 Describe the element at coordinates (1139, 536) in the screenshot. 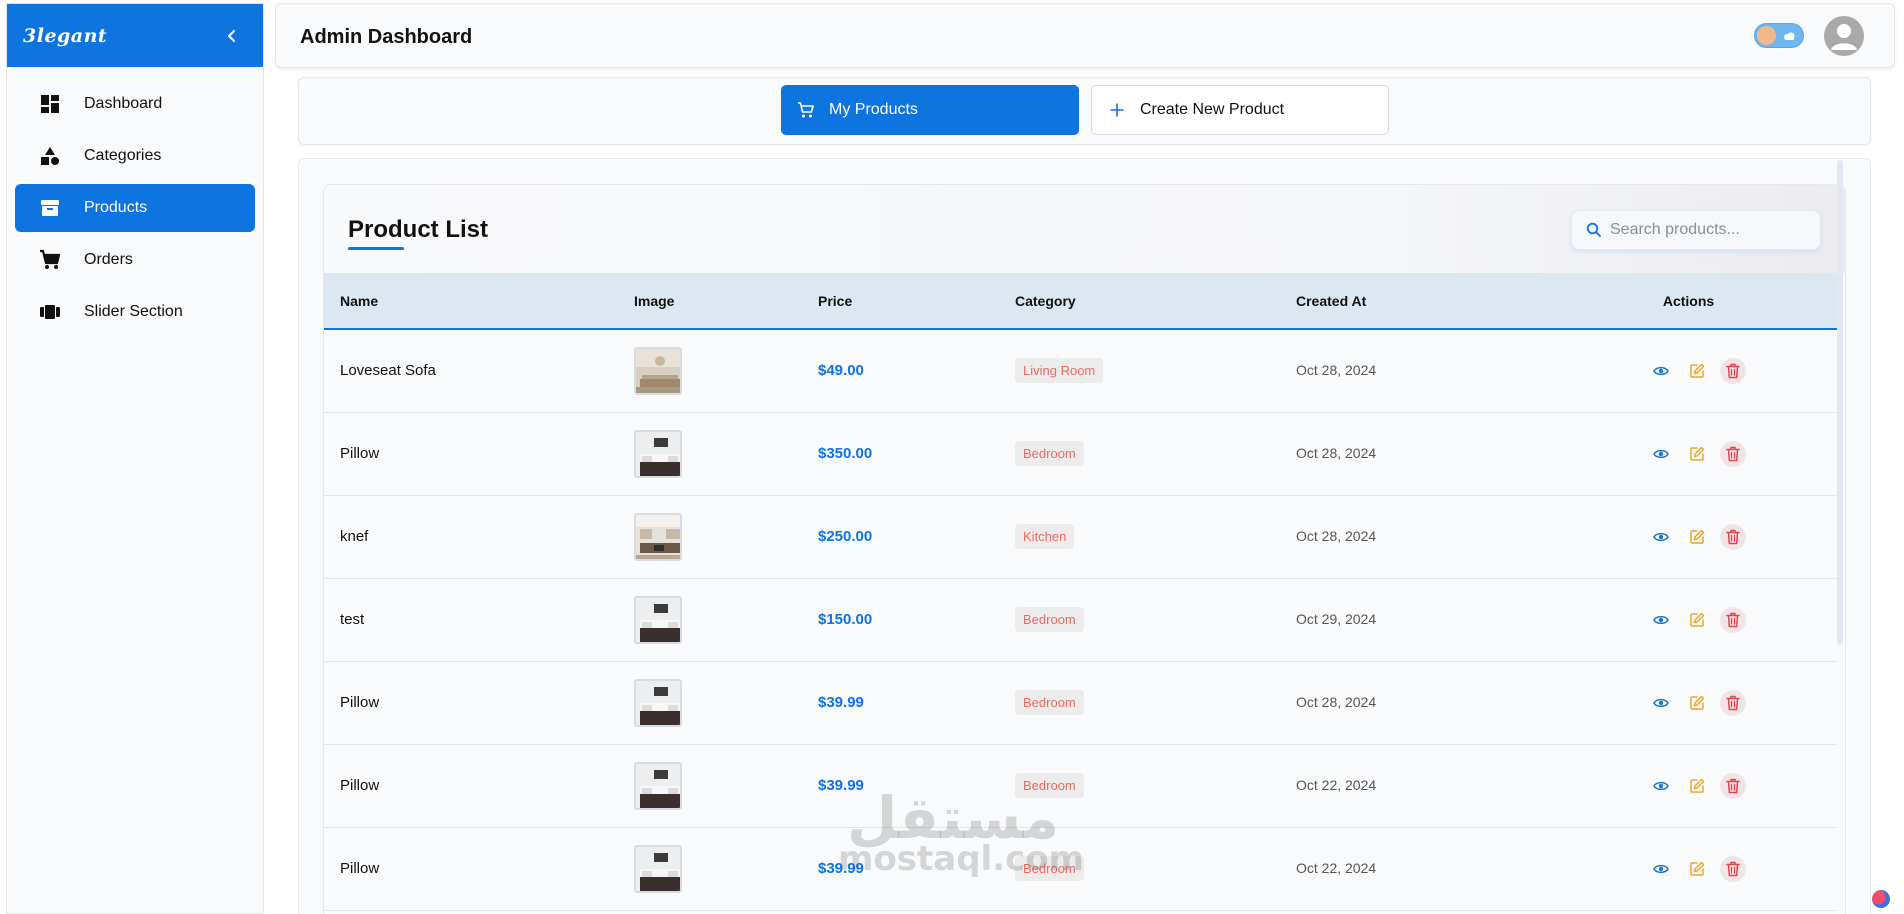

I see `cell-category: Kitchen` at that location.